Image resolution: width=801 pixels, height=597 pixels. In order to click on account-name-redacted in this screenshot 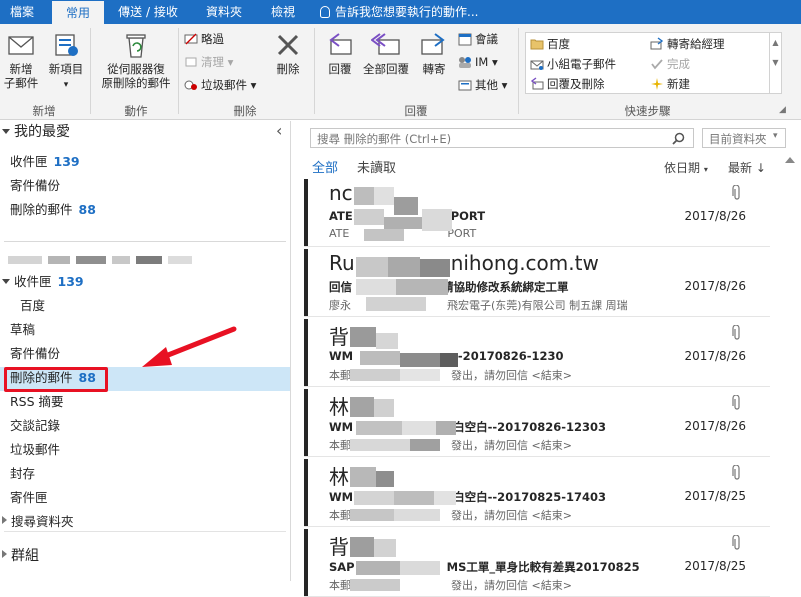, I will do `click(103, 260)`.